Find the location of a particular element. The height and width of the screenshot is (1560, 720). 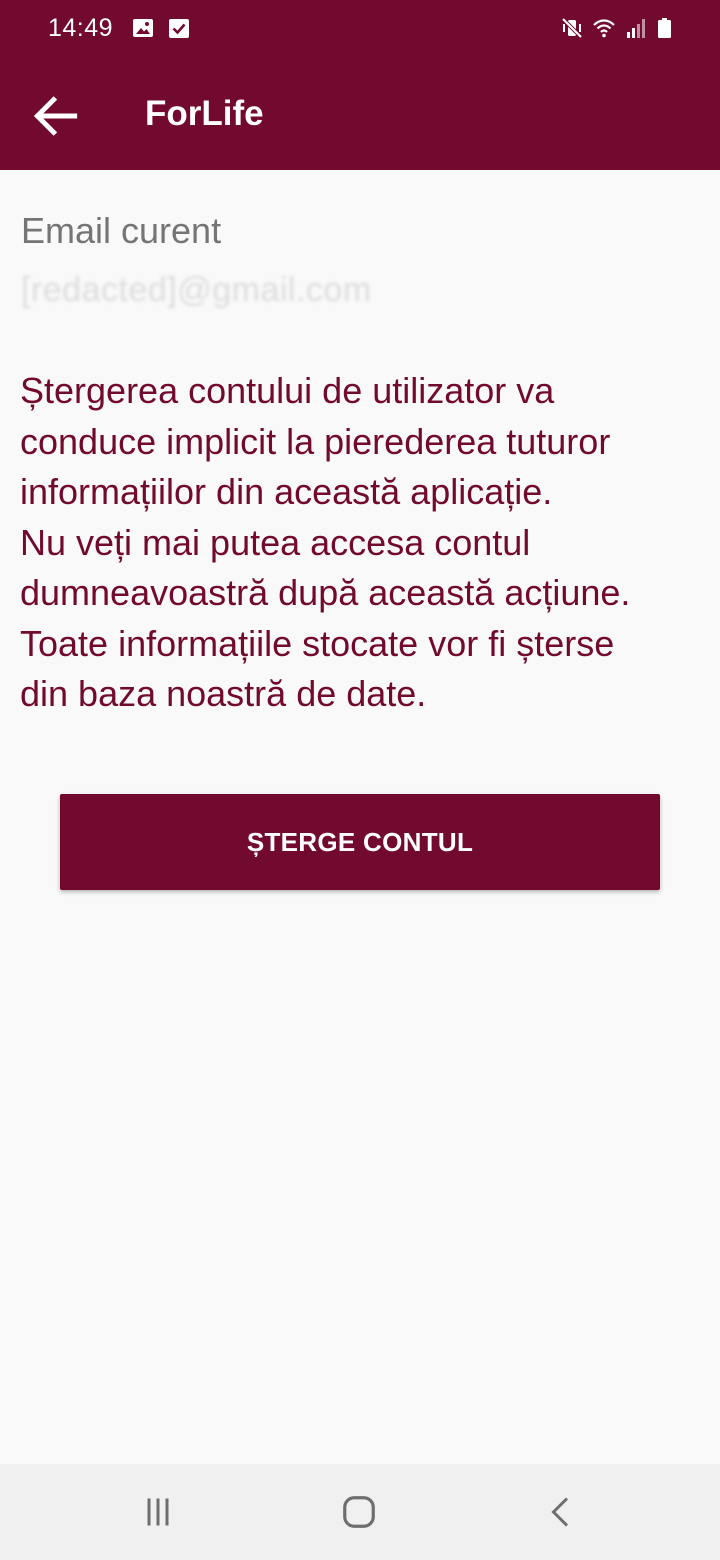

home-button is located at coordinates (359, 1512).